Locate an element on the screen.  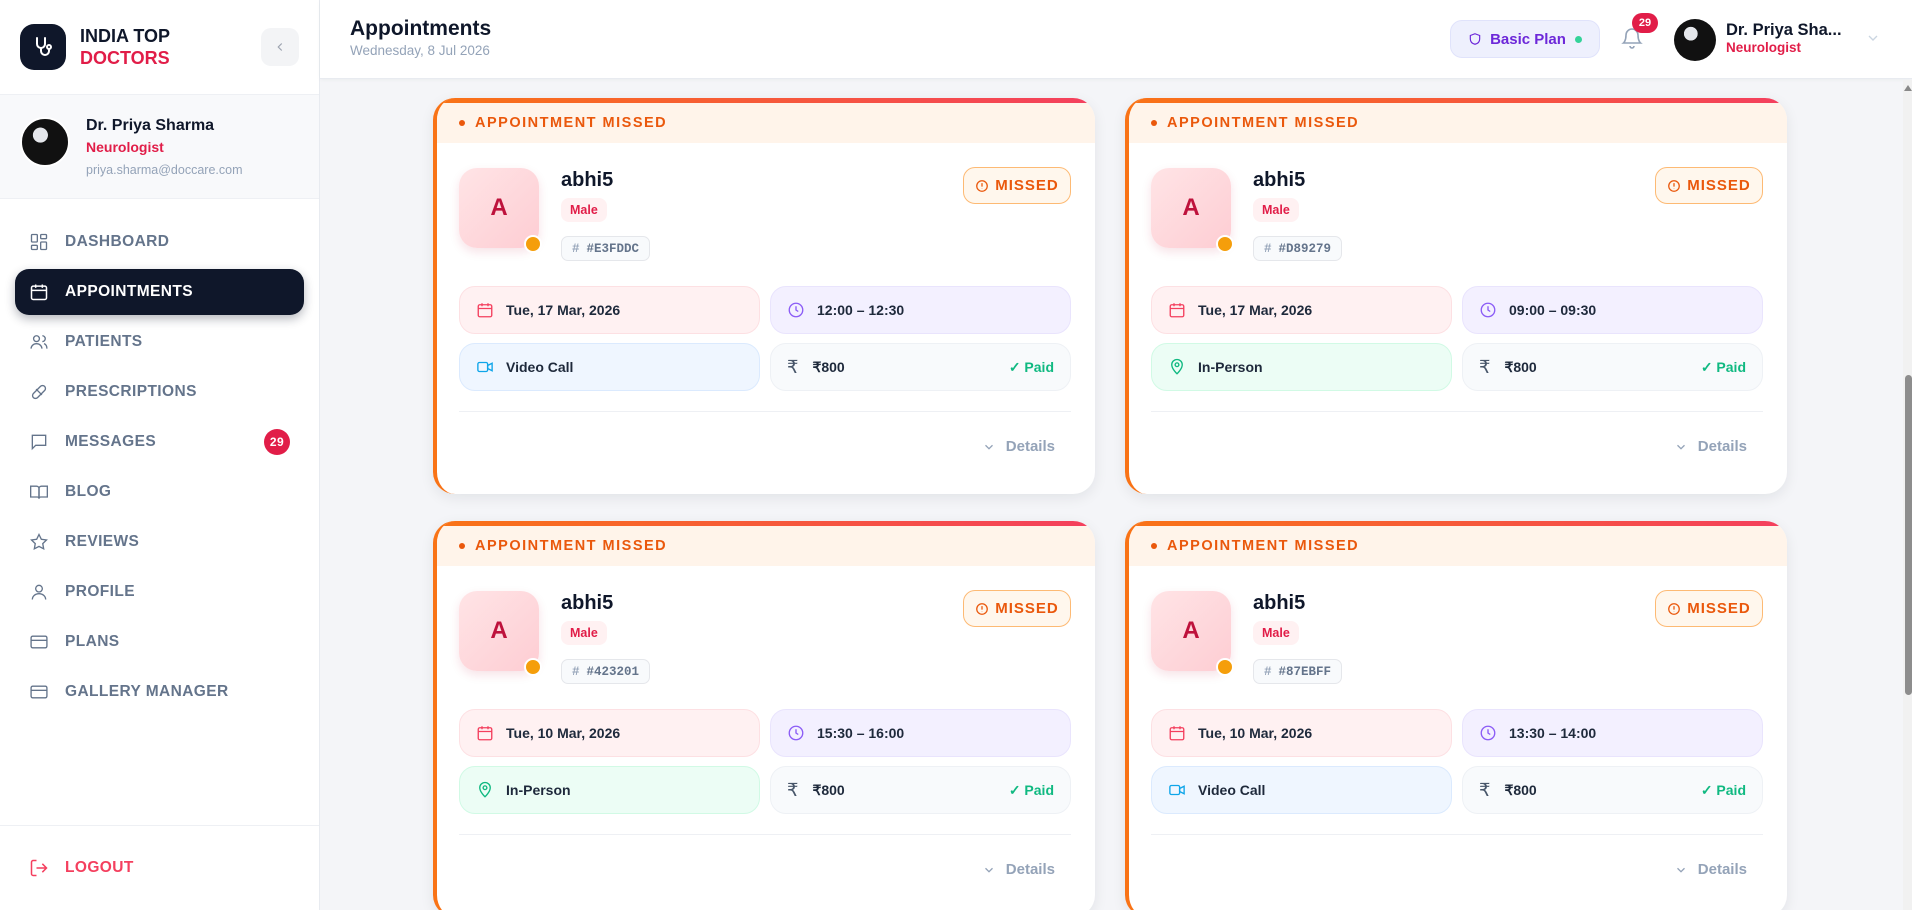
video-icon is located at coordinates (485, 367).